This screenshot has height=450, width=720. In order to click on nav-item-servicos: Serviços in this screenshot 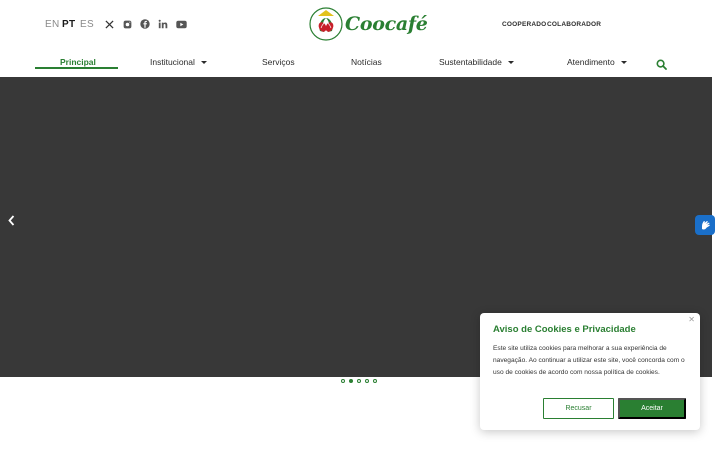, I will do `click(278, 62)`.